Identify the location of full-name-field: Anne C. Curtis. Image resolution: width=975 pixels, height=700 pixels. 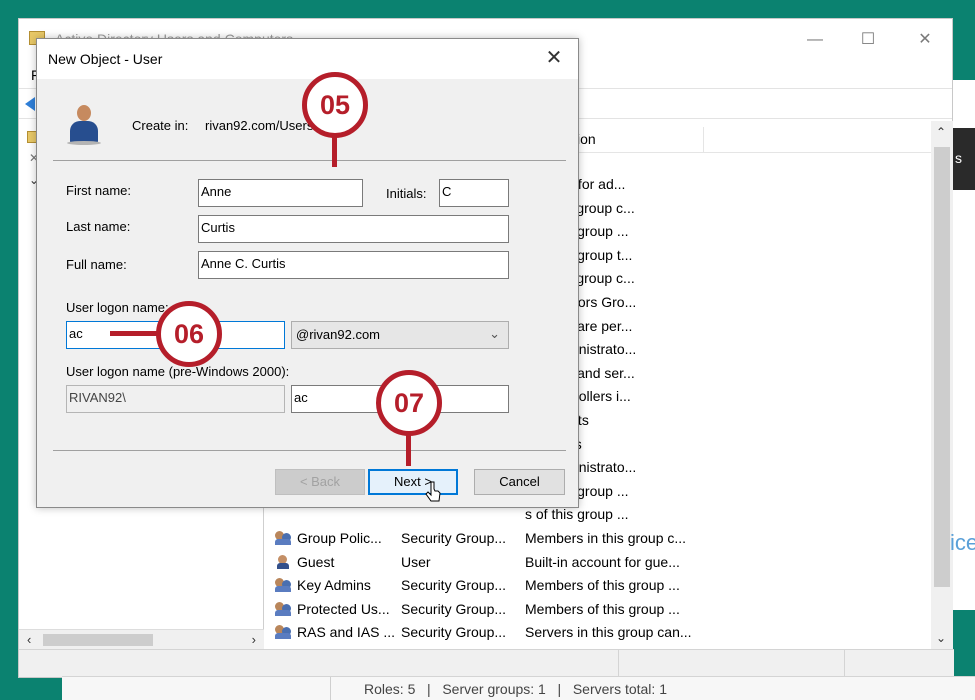
(353, 265).